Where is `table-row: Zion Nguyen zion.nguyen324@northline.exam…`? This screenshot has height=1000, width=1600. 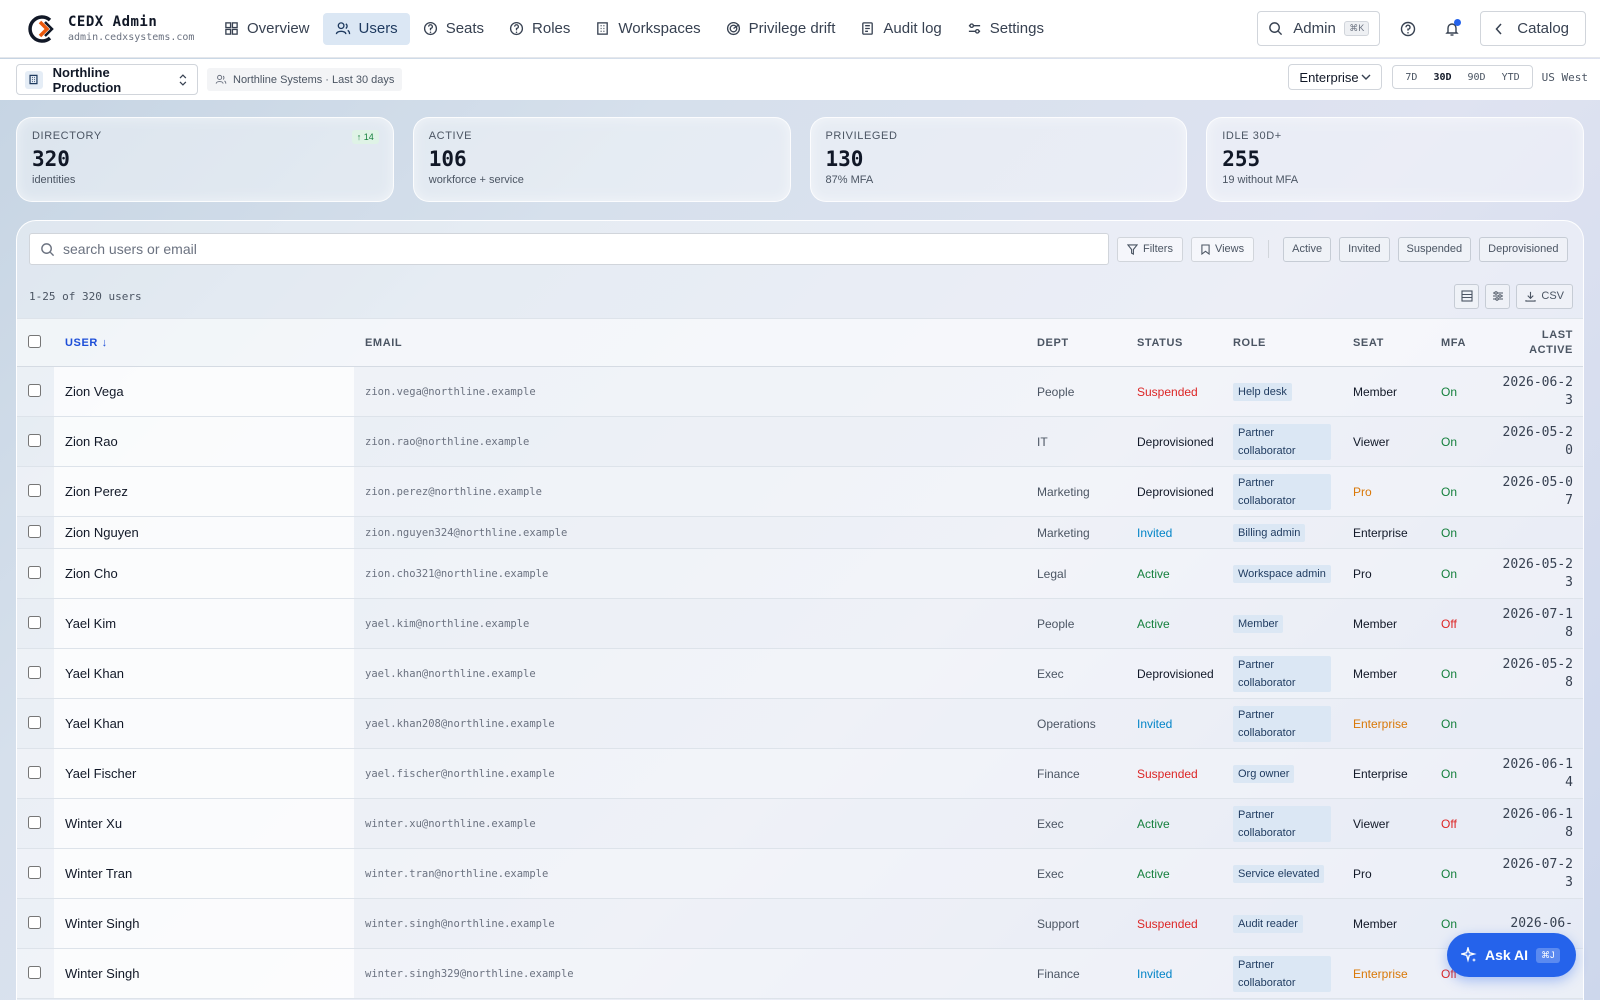 table-row: Zion Nguyen zion.nguyen324@northline.exam… is located at coordinates (800, 532).